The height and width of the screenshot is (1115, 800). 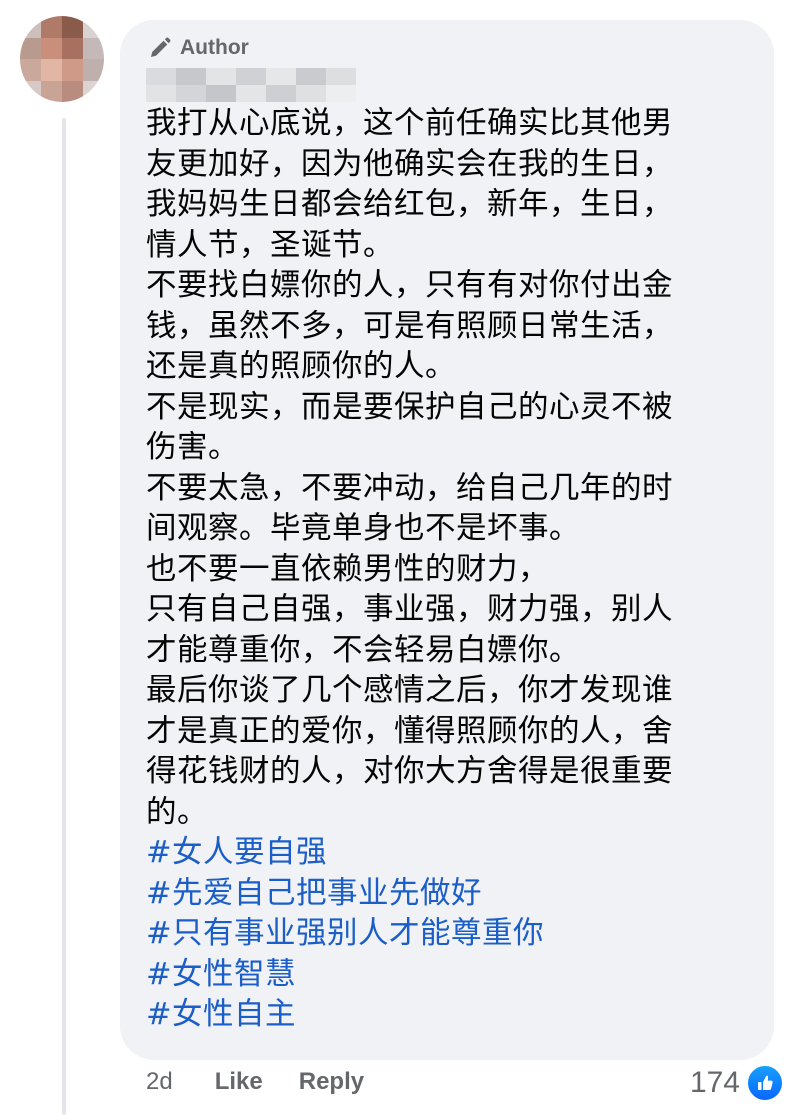 What do you see at coordinates (409, 326) in the screenshot?
I see `comment-line: 钱，虽然不多，可是有照顾日常生活，` at bounding box center [409, 326].